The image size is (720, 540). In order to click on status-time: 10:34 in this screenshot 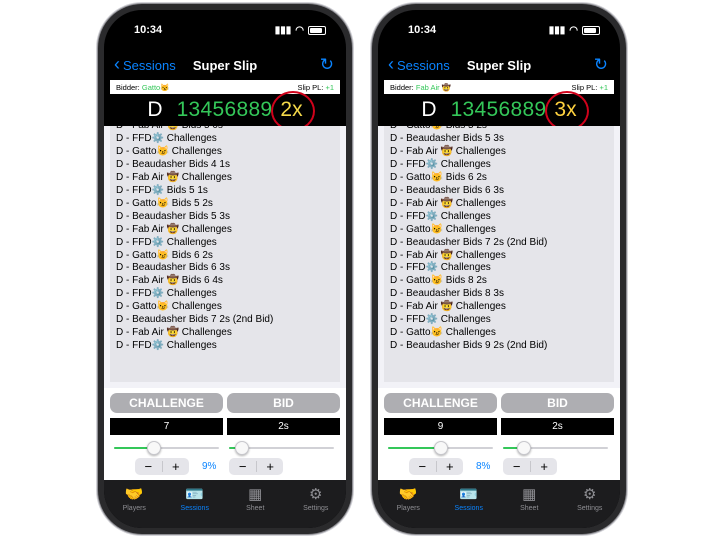, I will do `click(148, 30)`.